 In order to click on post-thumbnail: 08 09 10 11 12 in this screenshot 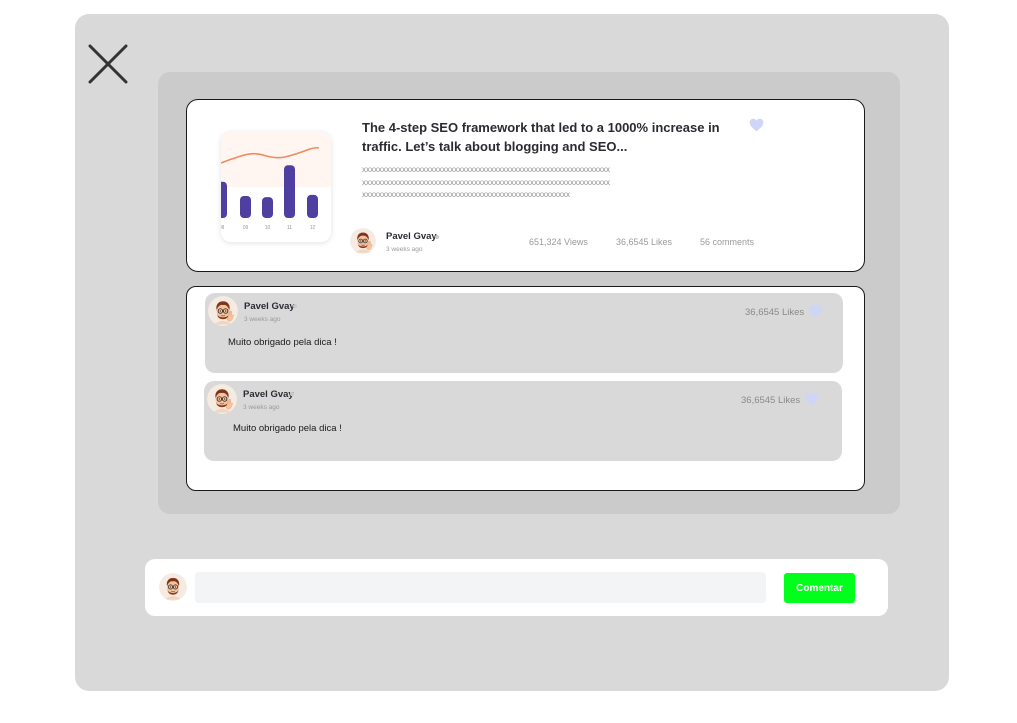, I will do `click(276, 187)`.